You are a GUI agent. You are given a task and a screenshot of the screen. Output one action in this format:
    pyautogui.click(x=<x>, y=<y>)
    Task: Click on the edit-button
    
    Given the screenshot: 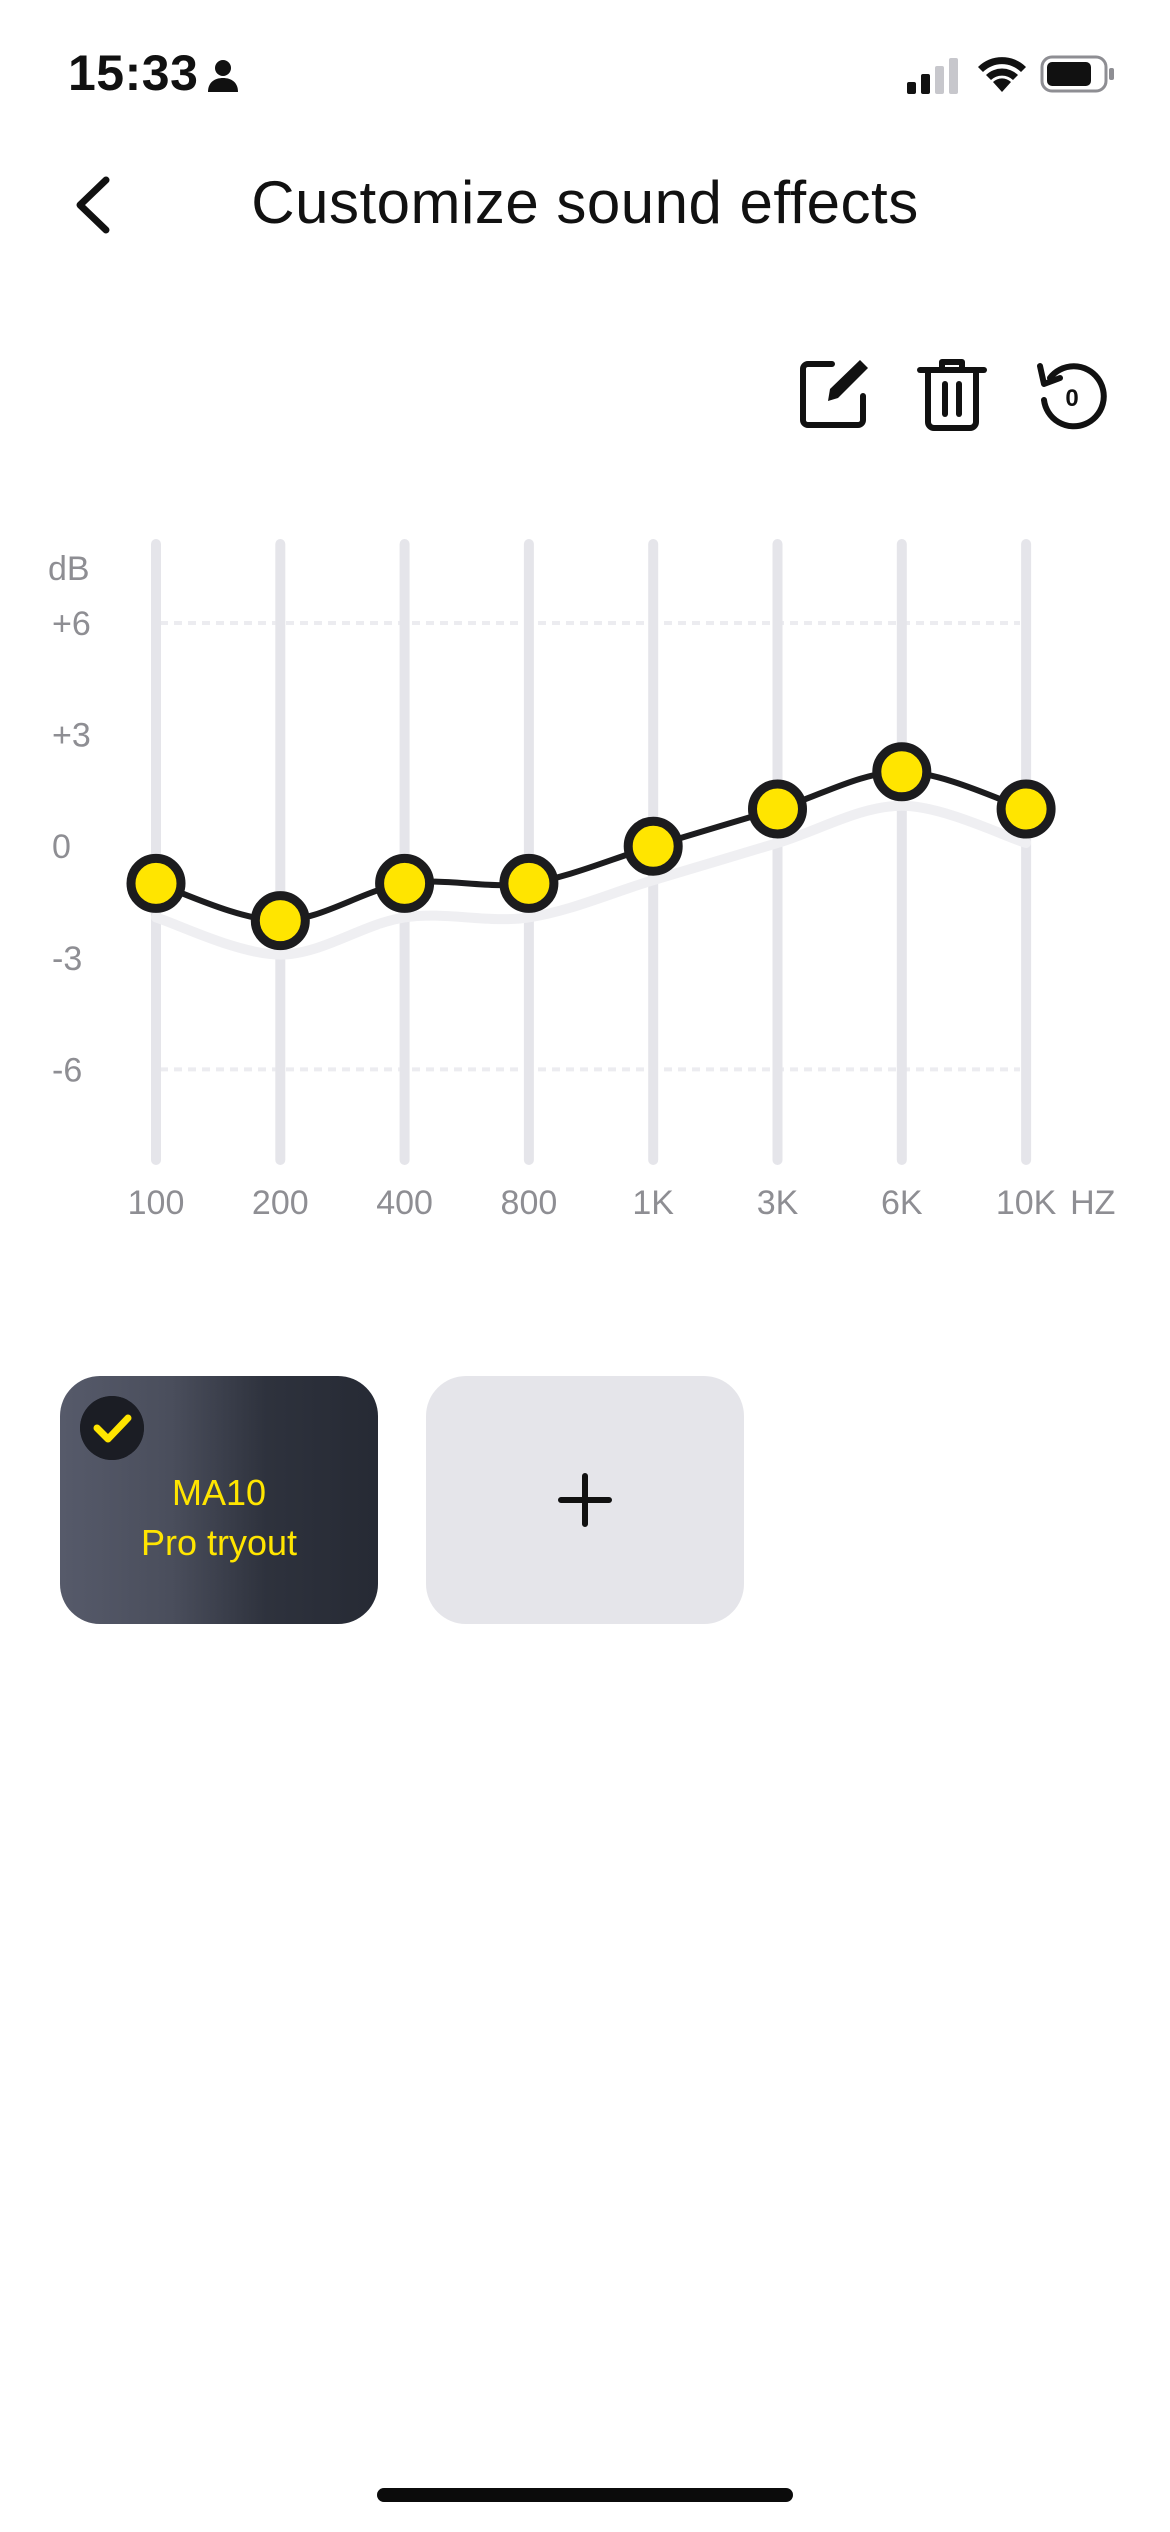 What is the action you would take?
    pyautogui.click(x=834, y=394)
    